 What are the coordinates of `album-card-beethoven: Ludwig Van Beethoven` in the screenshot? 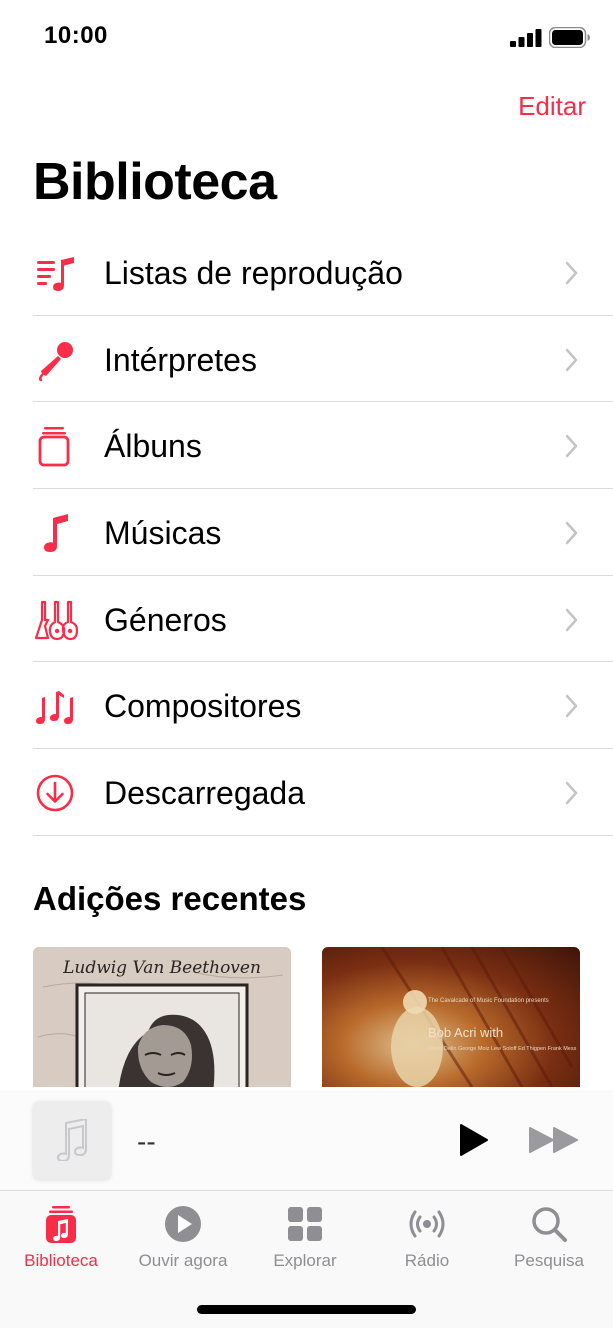 It's located at (162, 1017).